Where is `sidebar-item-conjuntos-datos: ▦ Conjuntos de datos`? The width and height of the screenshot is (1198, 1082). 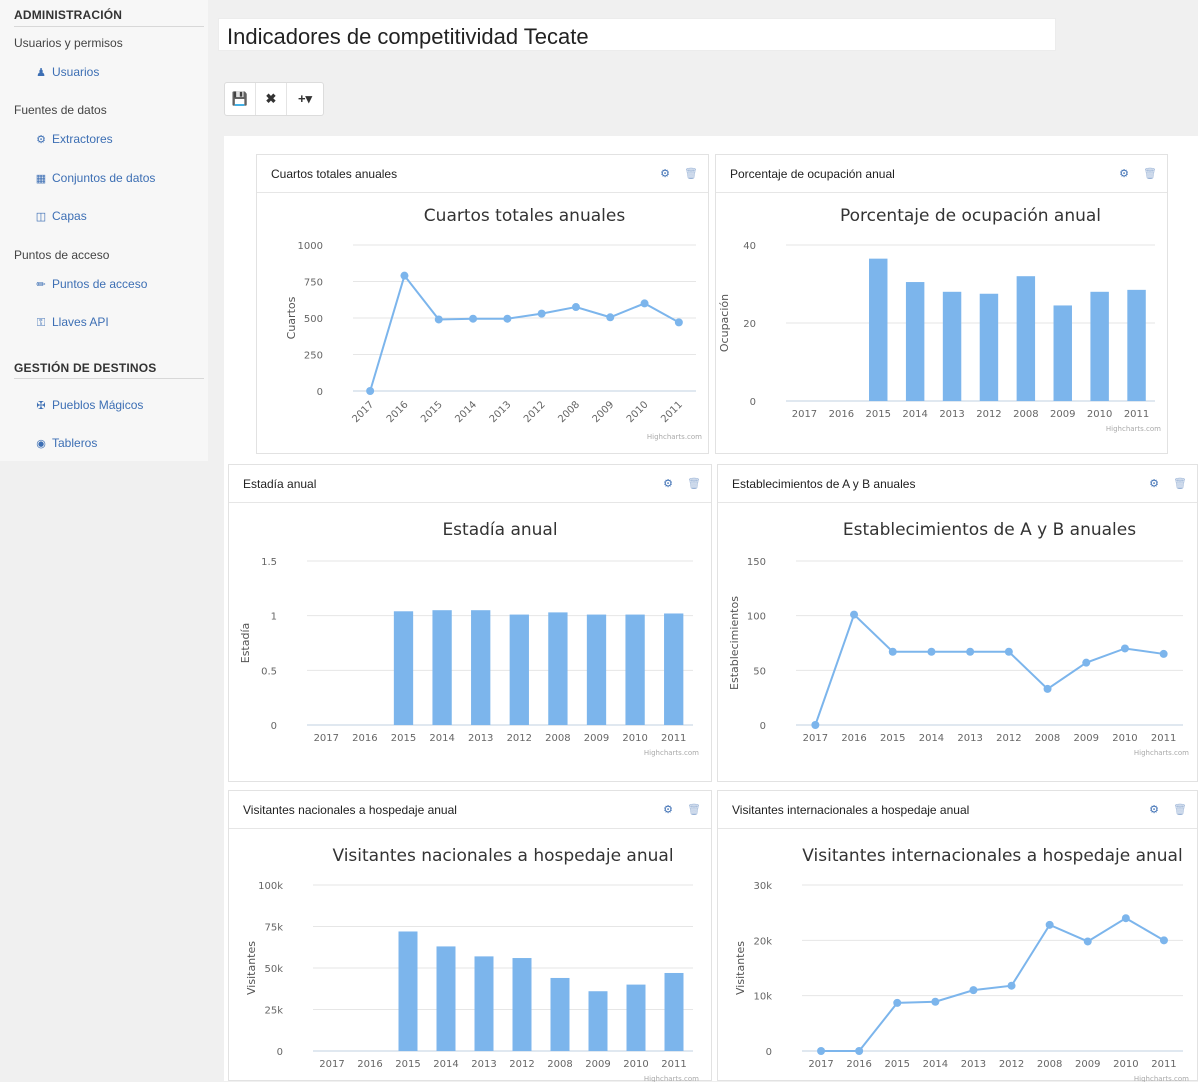
sidebar-item-conjuntos-datos: ▦ Conjuntos de datos is located at coordinates (95, 178).